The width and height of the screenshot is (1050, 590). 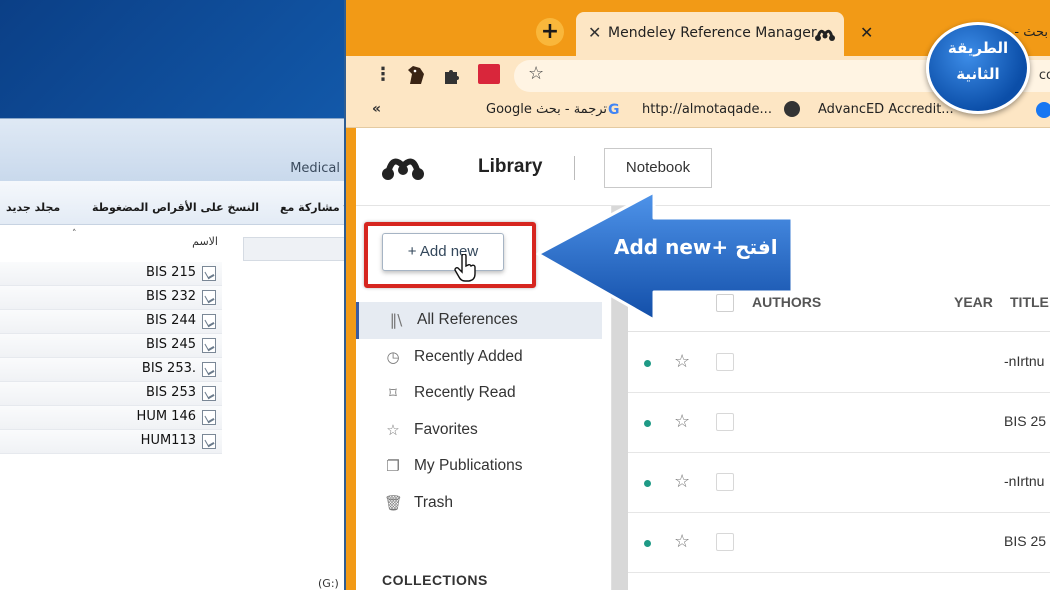 I want to click on nav-trash: 🗑 Trash, so click(x=484, y=503).